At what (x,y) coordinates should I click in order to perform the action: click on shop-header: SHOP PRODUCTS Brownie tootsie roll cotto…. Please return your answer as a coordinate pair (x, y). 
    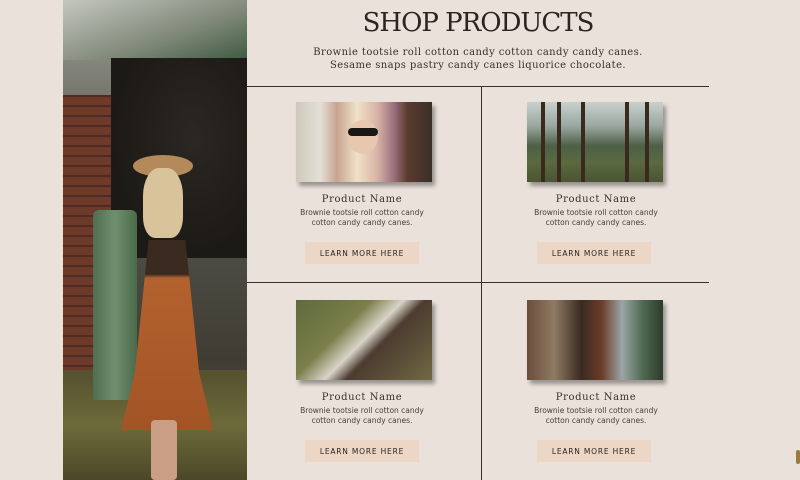
    Looking at the image, I should click on (478, 43).